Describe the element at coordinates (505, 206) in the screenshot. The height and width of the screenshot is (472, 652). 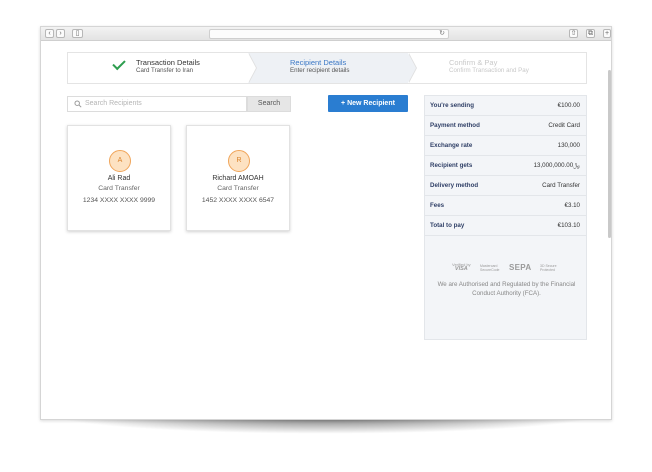
I see `summary-row: Fees €3.10` at that location.